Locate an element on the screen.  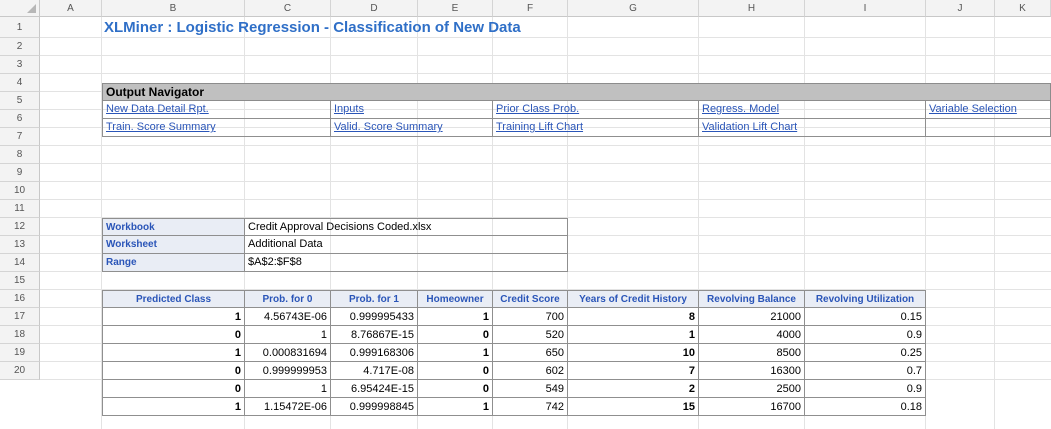
column-header-g: G is located at coordinates (633, 8).